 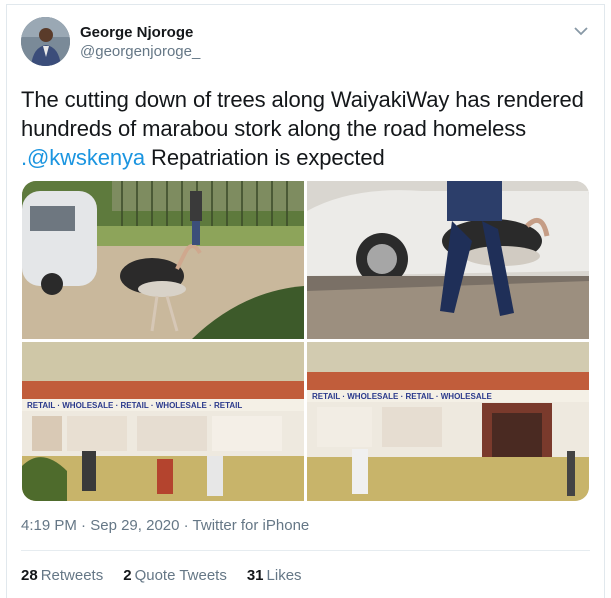 What do you see at coordinates (305, 550) in the screenshot?
I see `divider` at bounding box center [305, 550].